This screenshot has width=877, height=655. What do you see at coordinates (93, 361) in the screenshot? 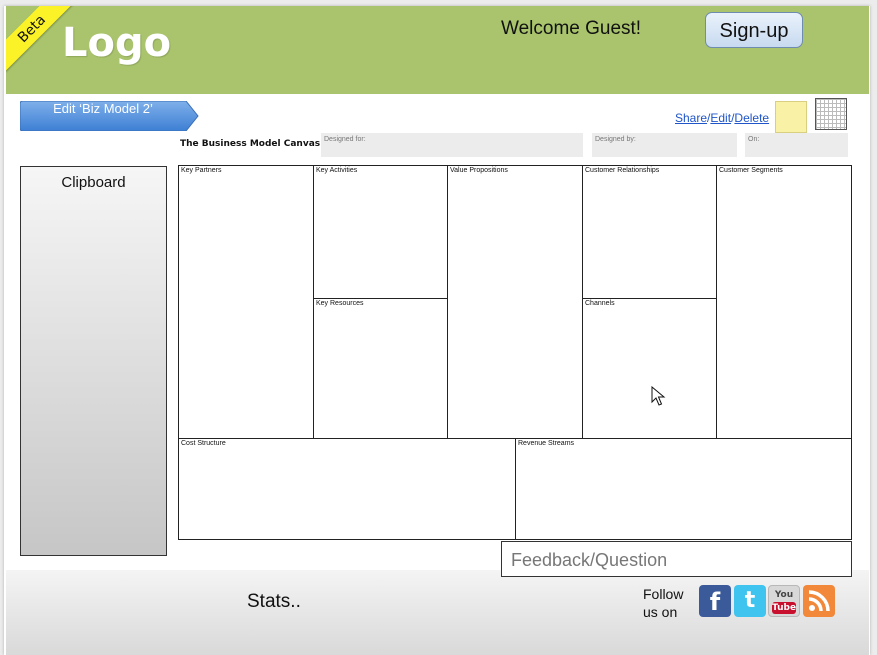
I see `clipboard-panel: Clipboard` at bounding box center [93, 361].